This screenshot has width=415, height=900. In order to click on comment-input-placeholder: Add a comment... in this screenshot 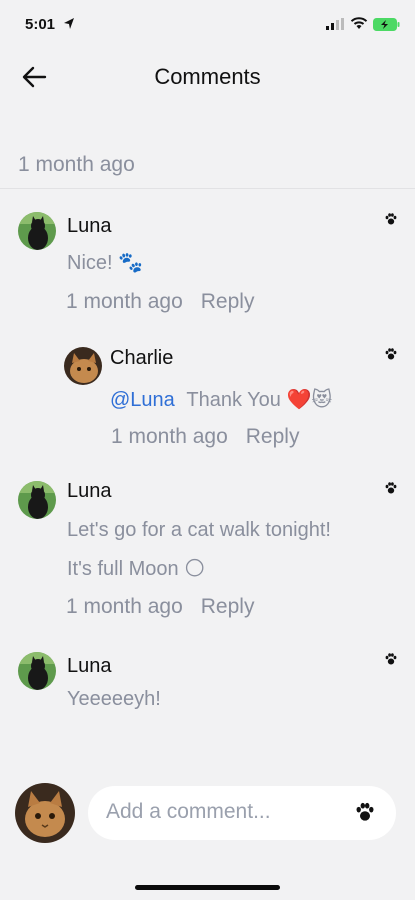, I will do `click(188, 811)`.